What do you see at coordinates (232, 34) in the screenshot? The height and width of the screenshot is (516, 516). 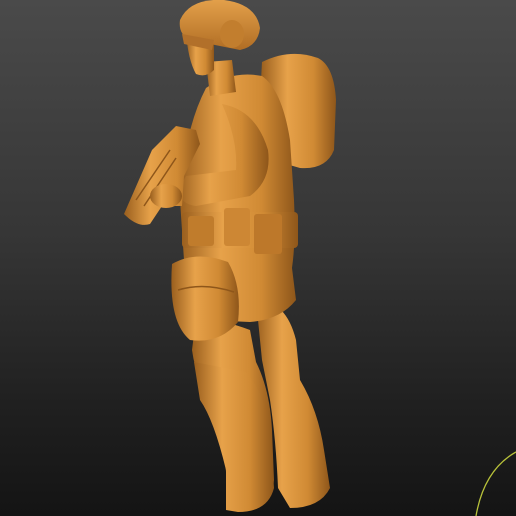 I see `ear-protector` at bounding box center [232, 34].